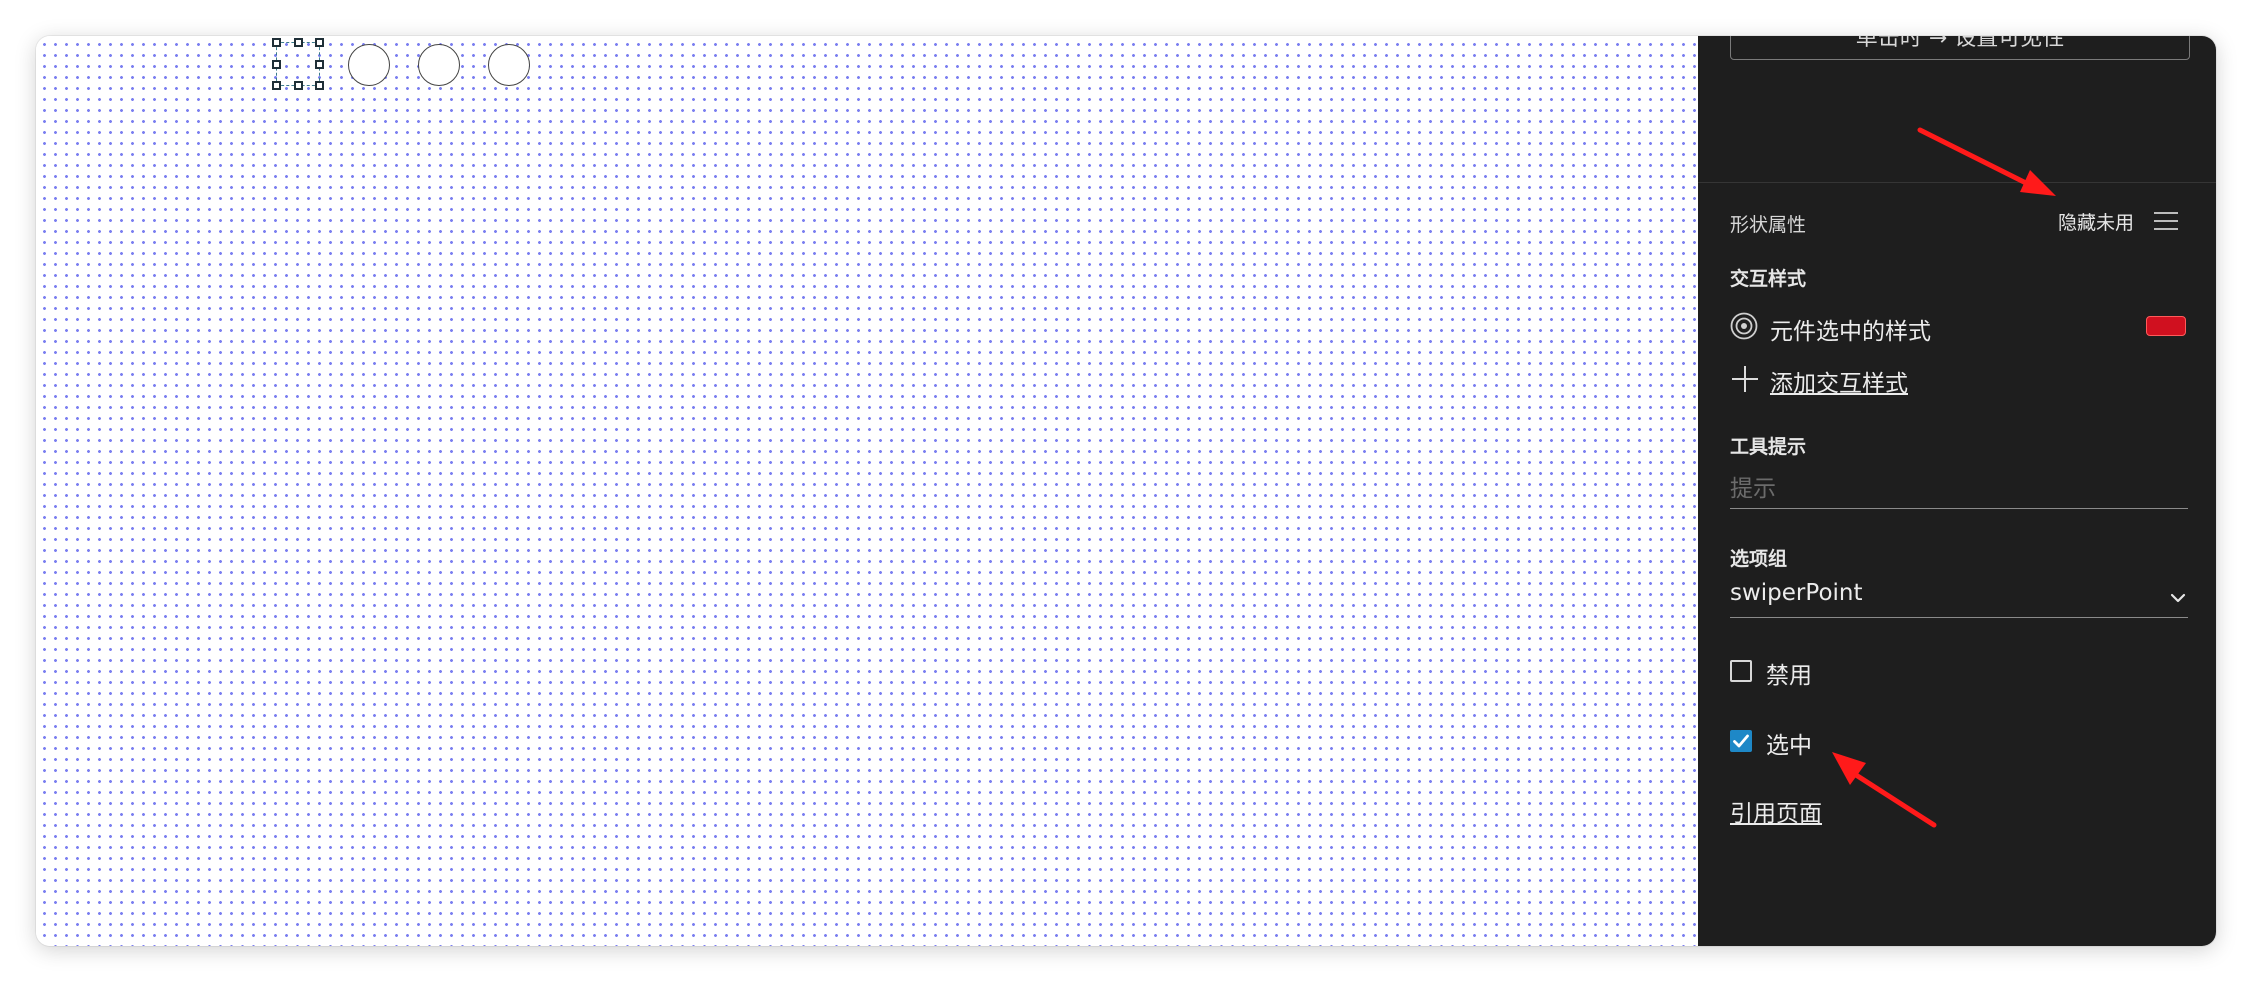 The height and width of the screenshot is (982, 2252). I want to click on interaction-action-button: 单击时 → 设置可见性, so click(1960, 48).